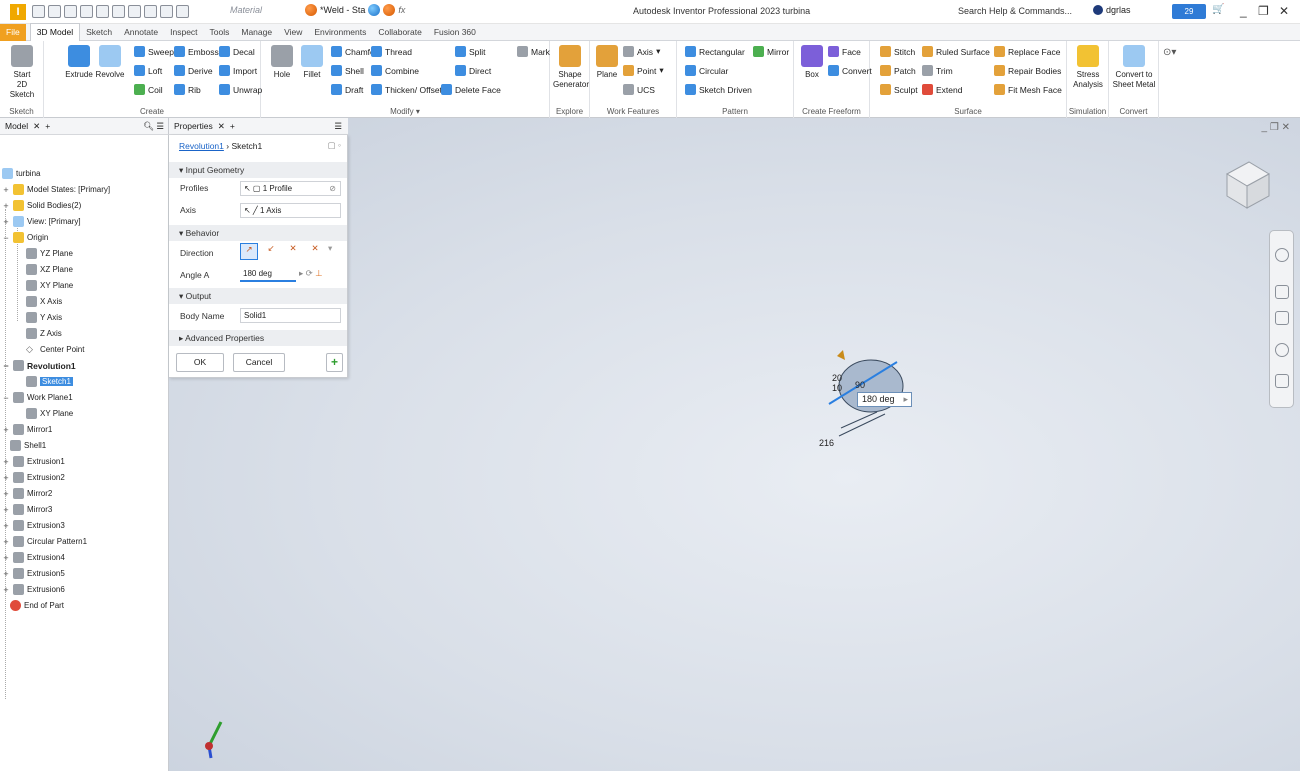 The width and height of the screenshot is (1300, 771). I want to click on emboss-button: Emboss, so click(196, 51).